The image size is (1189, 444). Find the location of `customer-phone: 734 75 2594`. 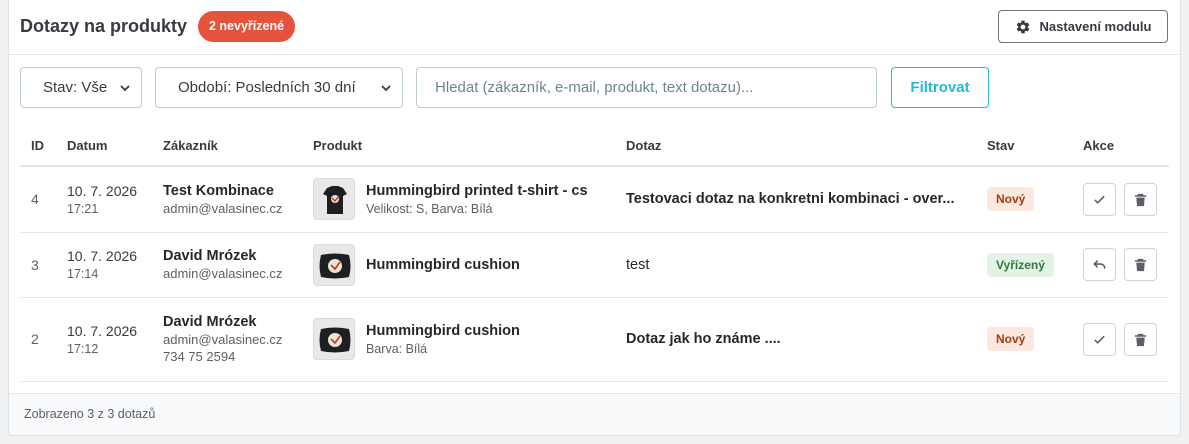

customer-phone: 734 75 2594 is located at coordinates (199, 356).